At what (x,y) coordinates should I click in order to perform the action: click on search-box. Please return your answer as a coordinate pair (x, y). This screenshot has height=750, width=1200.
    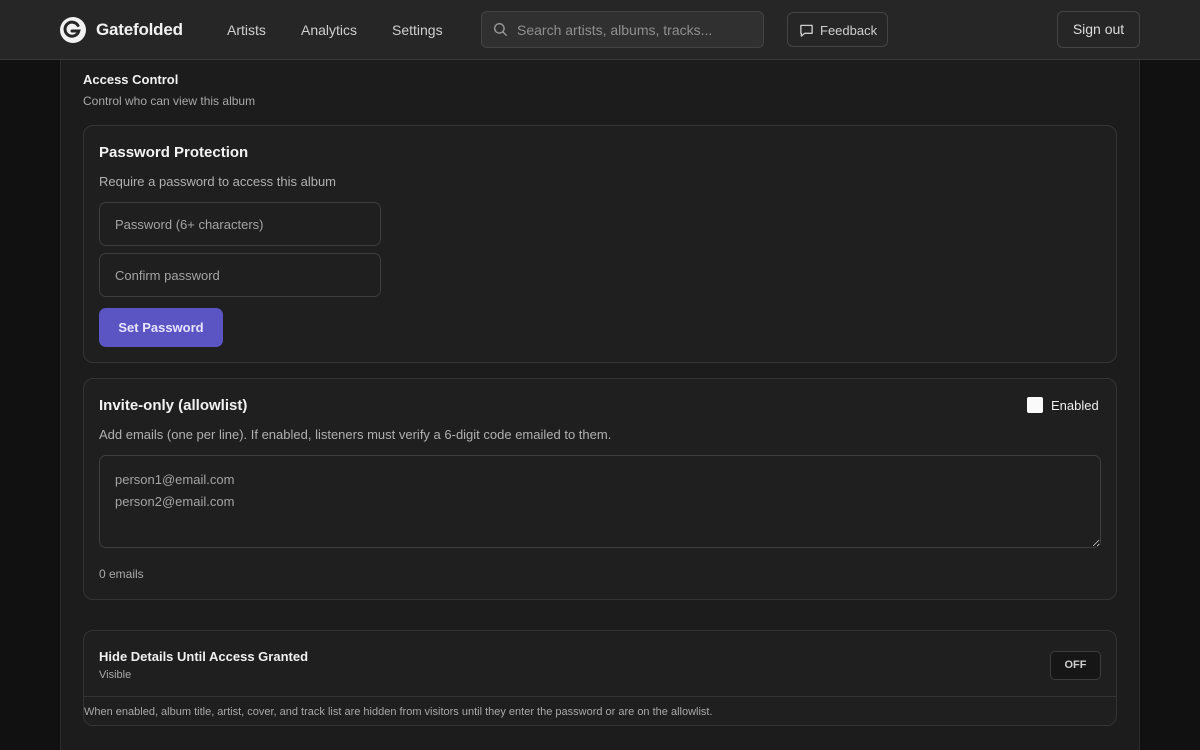
    Looking at the image, I should click on (622, 29).